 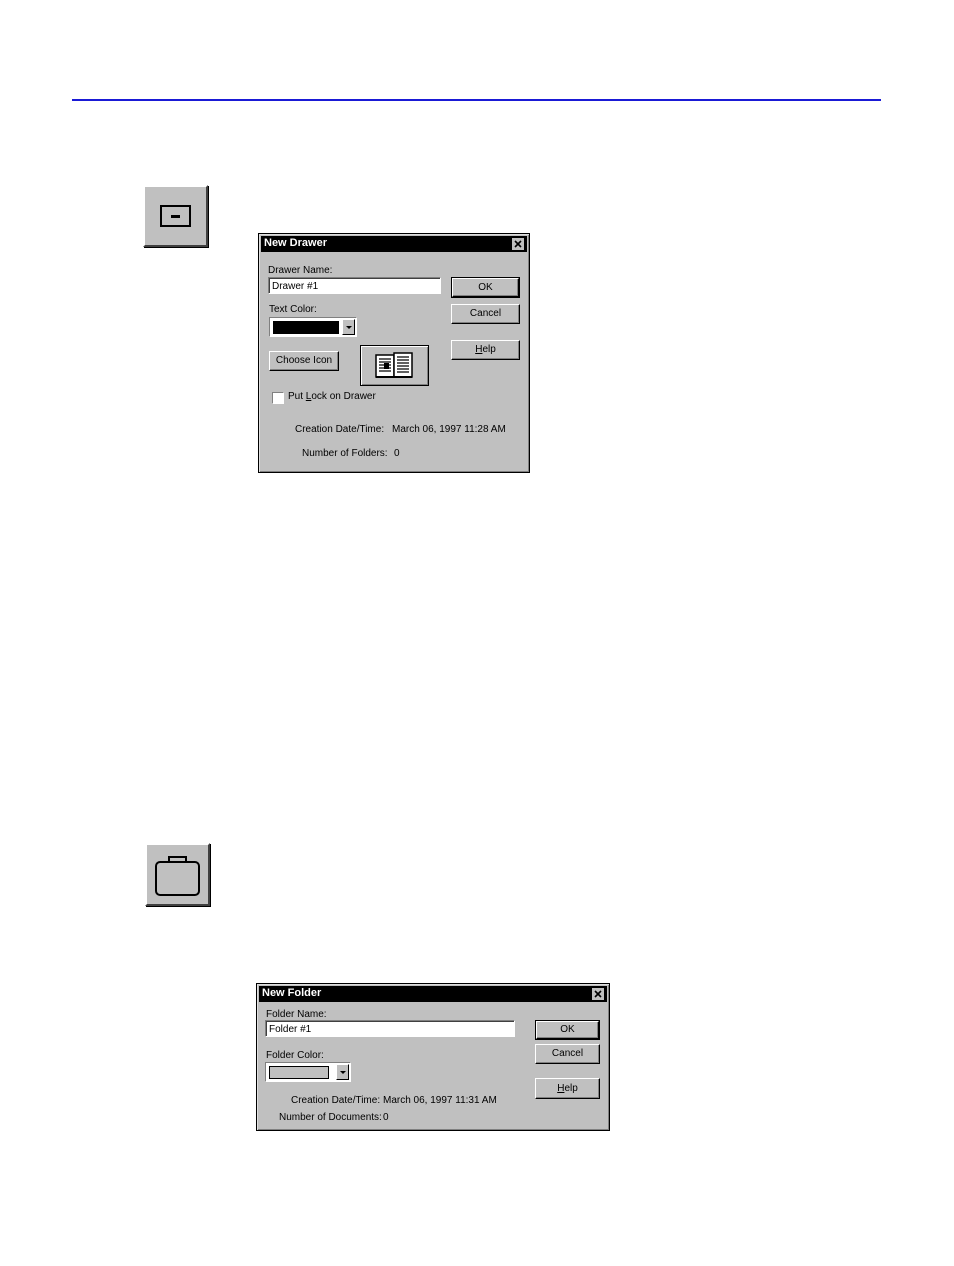 I want to click on dialog-title: New Drawer, so click(x=295, y=243).